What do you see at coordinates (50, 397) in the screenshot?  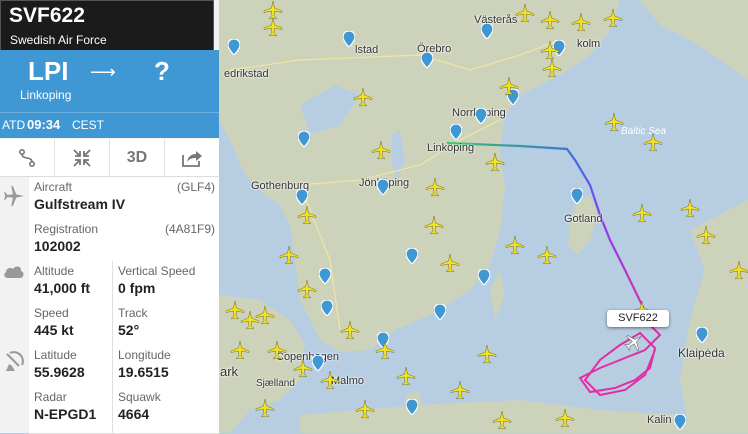 I see `radar-label: Radar` at bounding box center [50, 397].